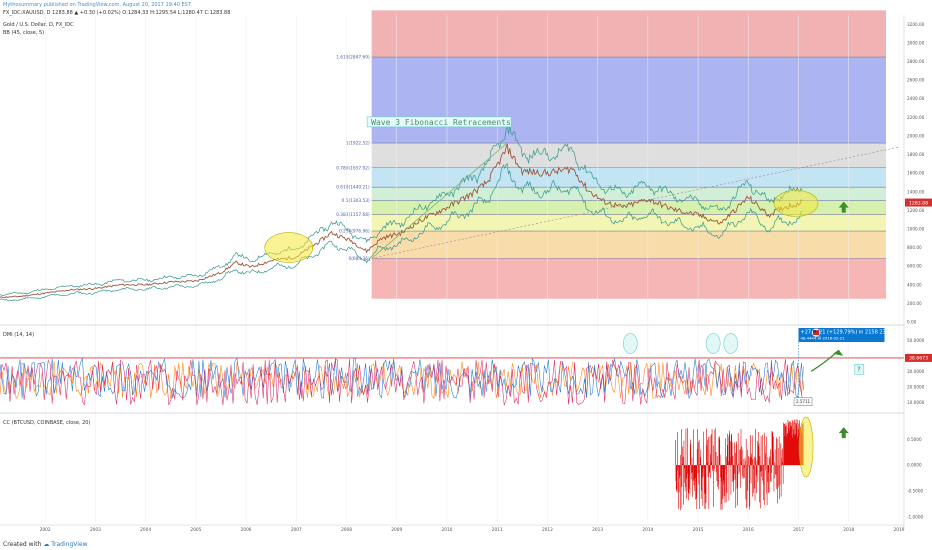  What do you see at coordinates (916, 340) in the screenshot?
I see `dmi-tick-label: 50.0000` at bounding box center [916, 340].